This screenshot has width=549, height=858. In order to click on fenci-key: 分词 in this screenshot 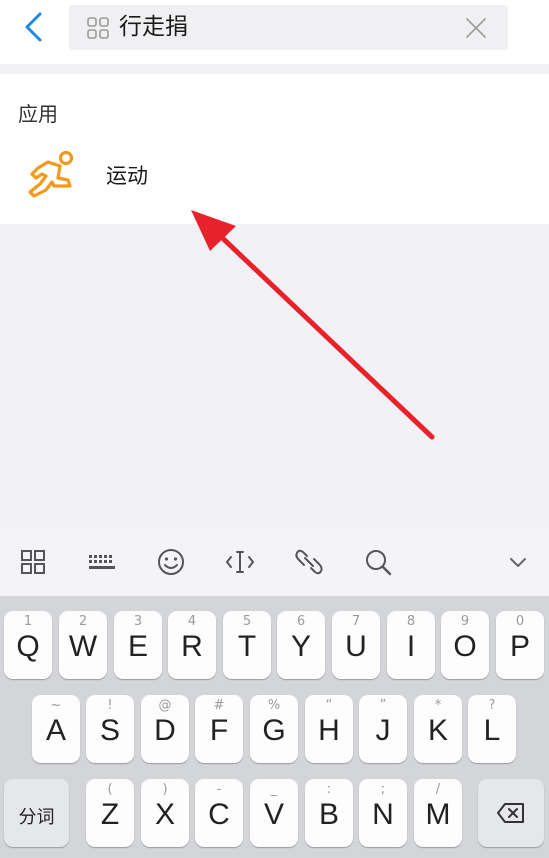, I will do `click(36, 813)`.